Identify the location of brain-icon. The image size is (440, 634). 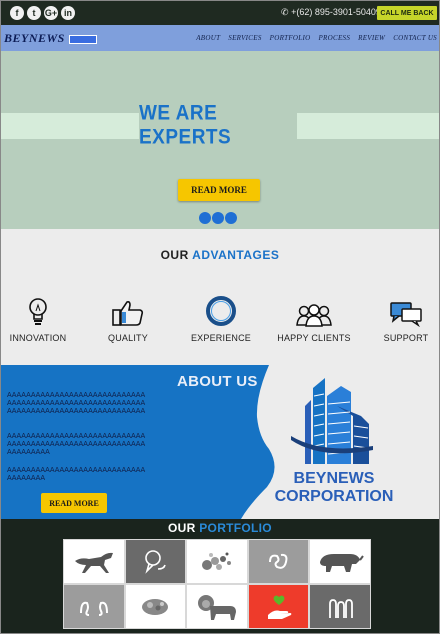
(155, 606).